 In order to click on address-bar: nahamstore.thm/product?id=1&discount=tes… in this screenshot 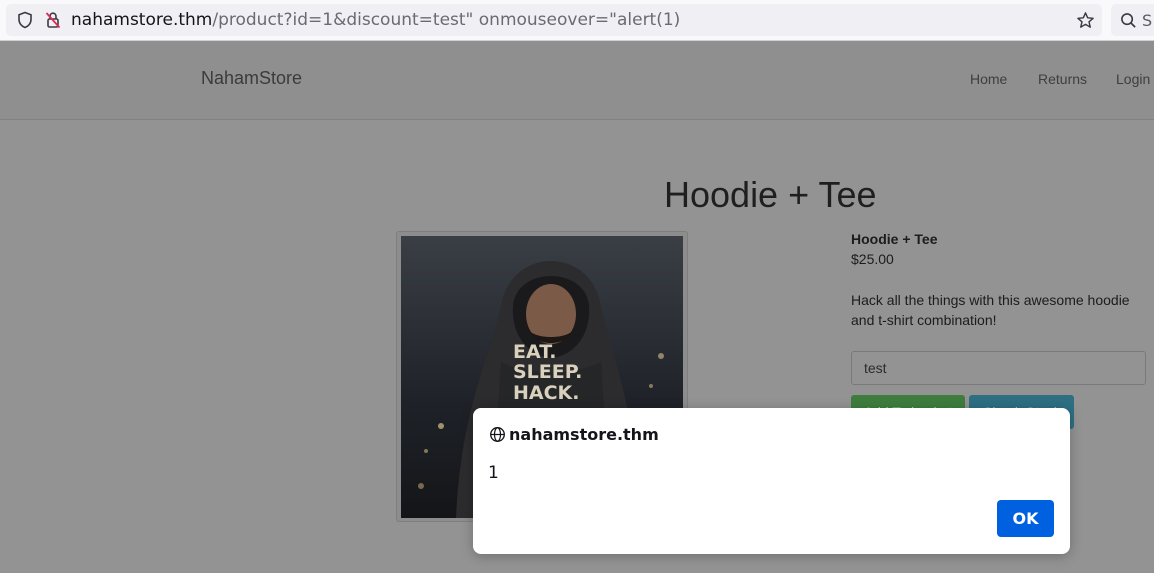, I will do `click(554, 20)`.